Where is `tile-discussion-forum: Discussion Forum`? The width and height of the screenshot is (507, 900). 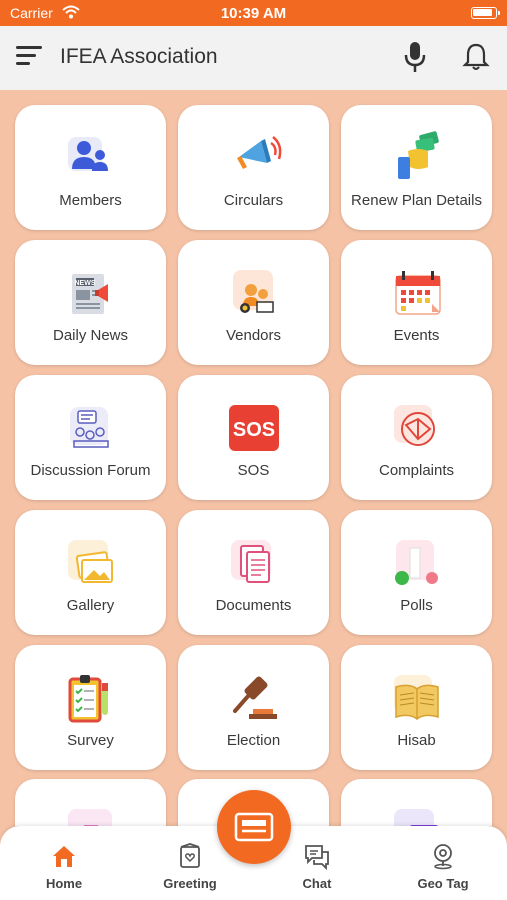 tile-discussion-forum: Discussion Forum is located at coordinates (90, 437).